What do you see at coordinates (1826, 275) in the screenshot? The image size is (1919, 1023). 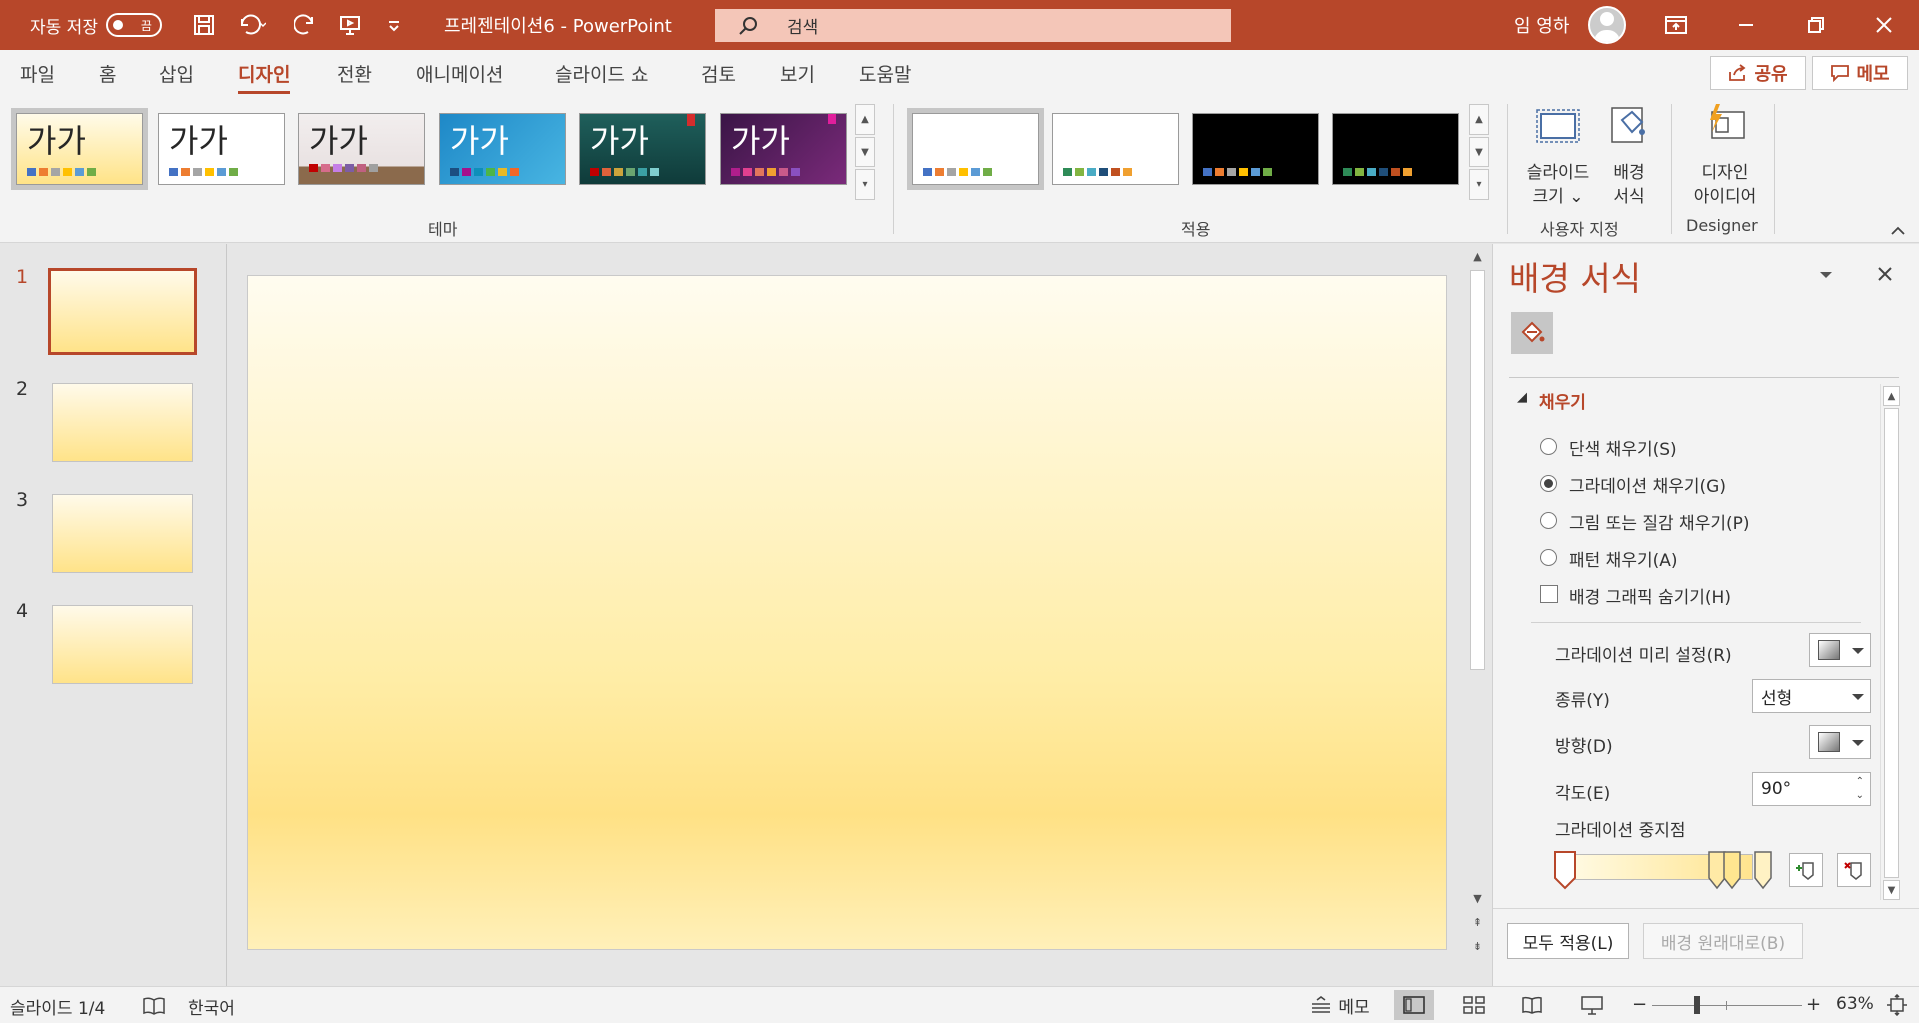 I see `pane-options-icon` at bounding box center [1826, 275].